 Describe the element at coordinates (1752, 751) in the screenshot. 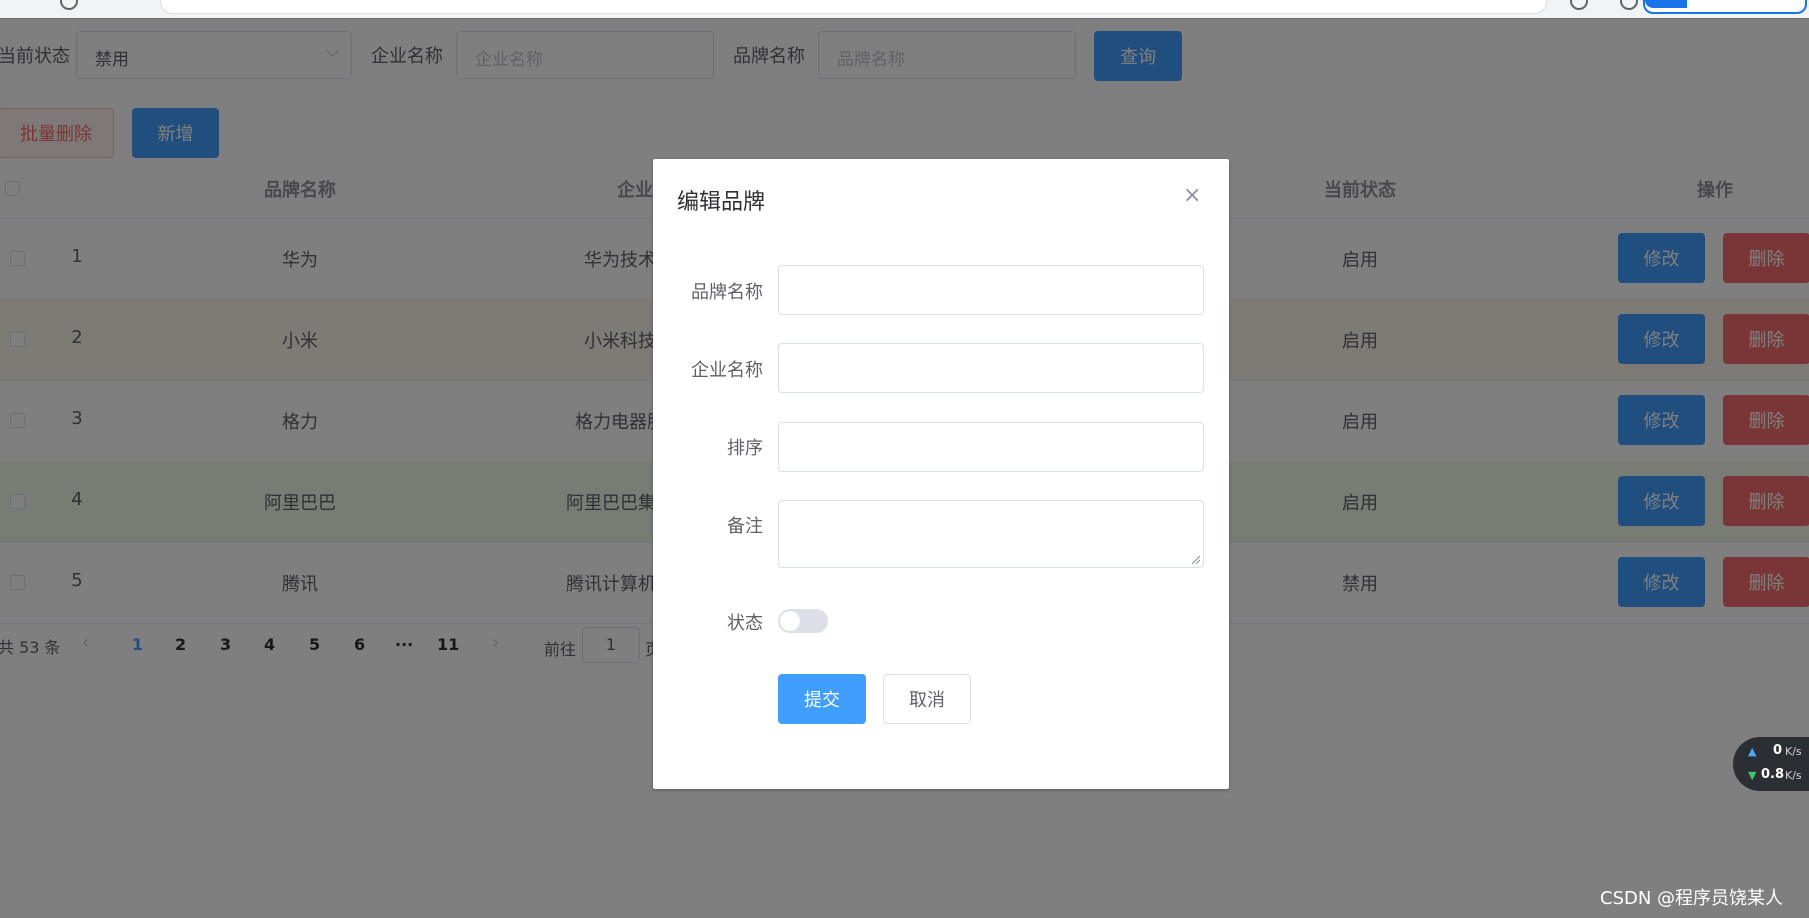

I see `upload-arrow-icon: ▲` at that location.